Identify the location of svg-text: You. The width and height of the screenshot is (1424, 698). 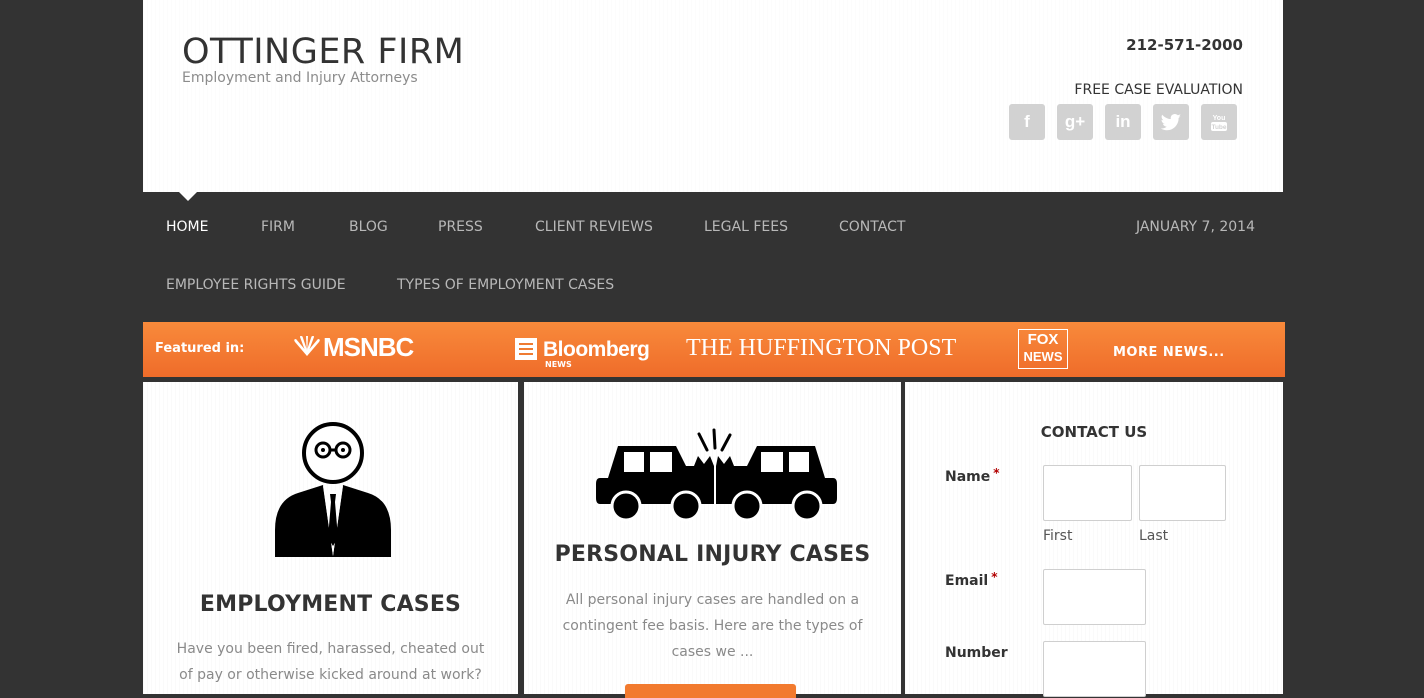
(1219, 118).